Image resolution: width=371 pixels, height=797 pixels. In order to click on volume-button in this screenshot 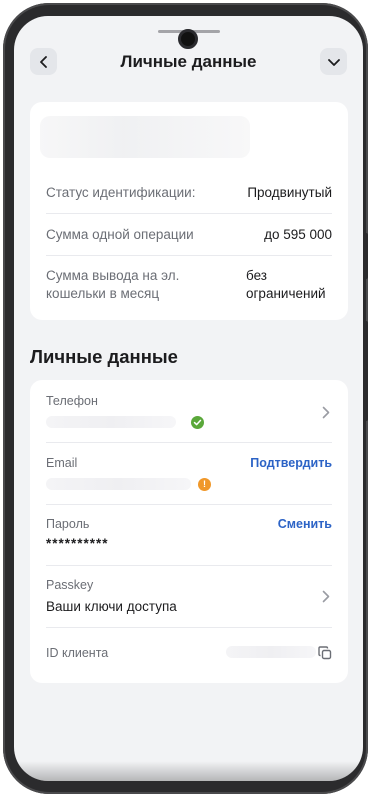, I will do `click(366, 256)`.